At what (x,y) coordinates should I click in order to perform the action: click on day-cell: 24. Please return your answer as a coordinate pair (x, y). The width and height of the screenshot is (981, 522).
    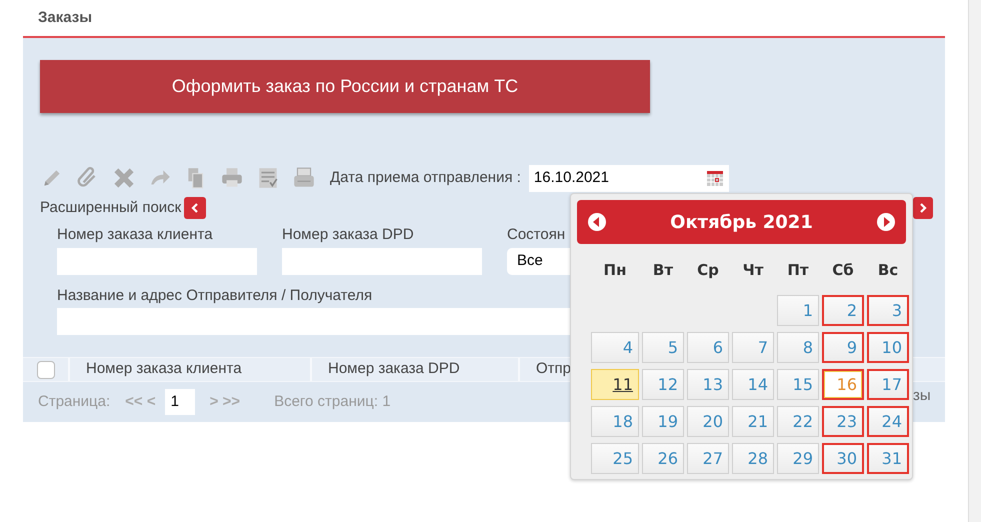
    Looking at the image, I should click on (888, 421).